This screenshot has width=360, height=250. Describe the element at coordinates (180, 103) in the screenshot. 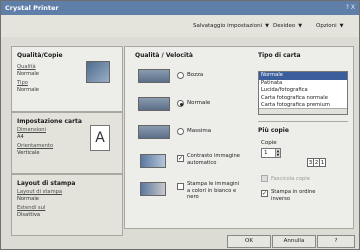

I see `radio-normal` at that location.